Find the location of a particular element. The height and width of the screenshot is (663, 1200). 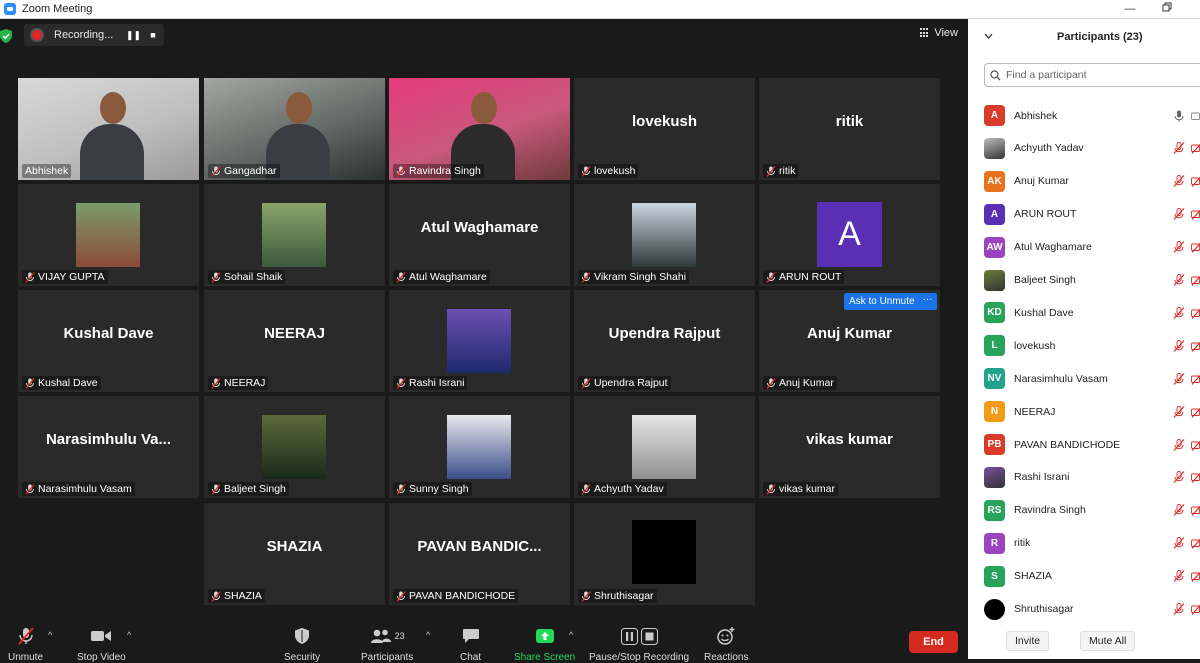

pause-recording-icon: ❚❚ is located at coordinates (133, 35).